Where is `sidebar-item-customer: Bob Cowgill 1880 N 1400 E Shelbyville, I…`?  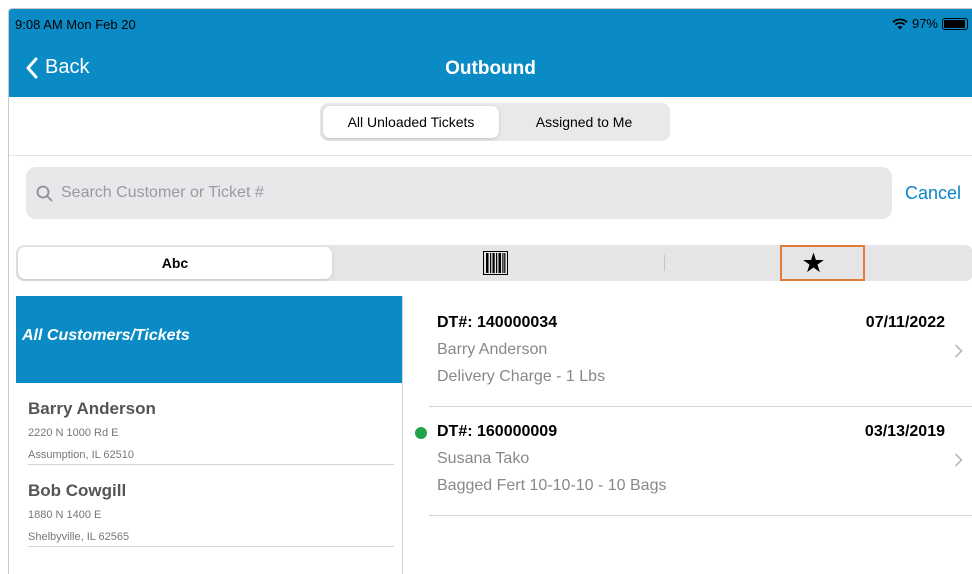
sidebar-item-customer: Bob Cowgill 1880 N 1400 E Shelbyville, I… is located at coordinates (209, 506).